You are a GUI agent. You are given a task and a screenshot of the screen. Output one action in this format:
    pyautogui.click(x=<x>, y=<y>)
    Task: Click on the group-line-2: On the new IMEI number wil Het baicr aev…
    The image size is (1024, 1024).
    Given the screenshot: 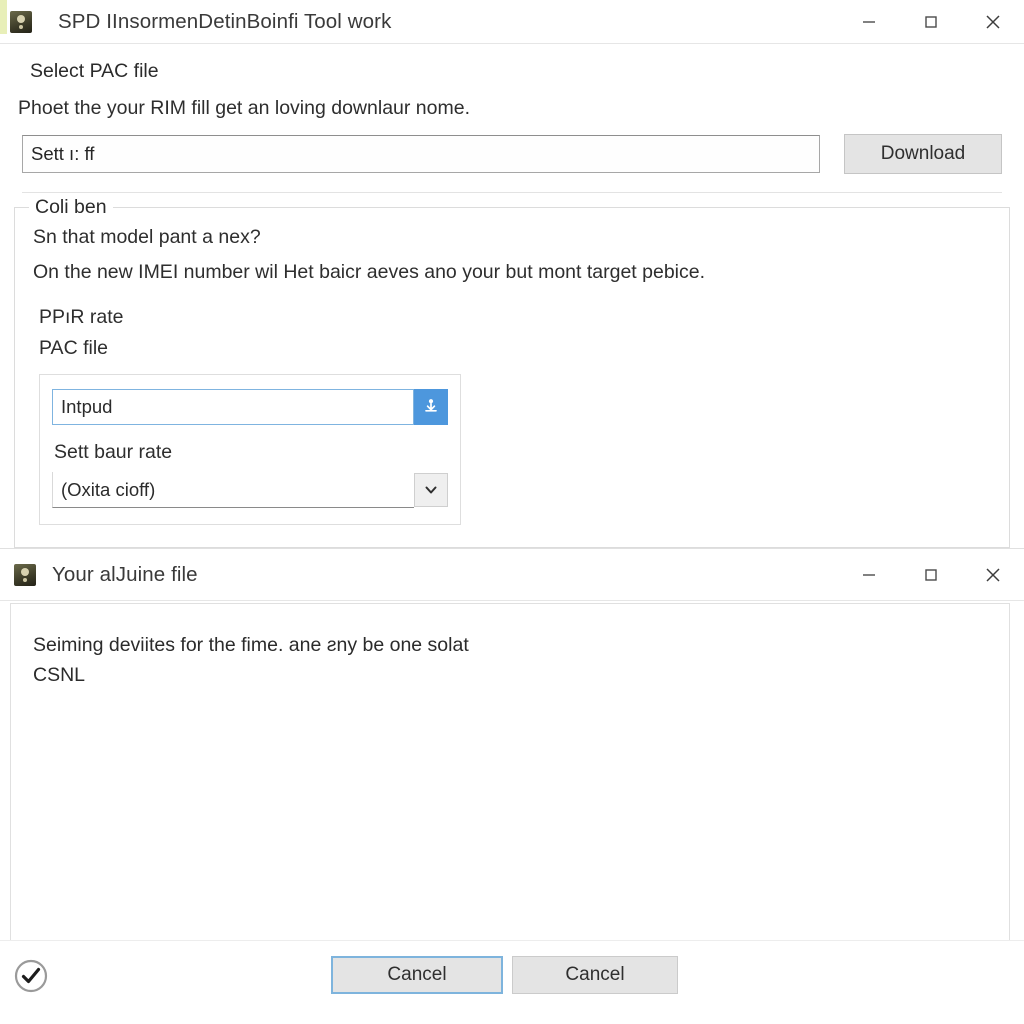 What is the action you would take?
    pyautogui.click(x=369, y=272)
    